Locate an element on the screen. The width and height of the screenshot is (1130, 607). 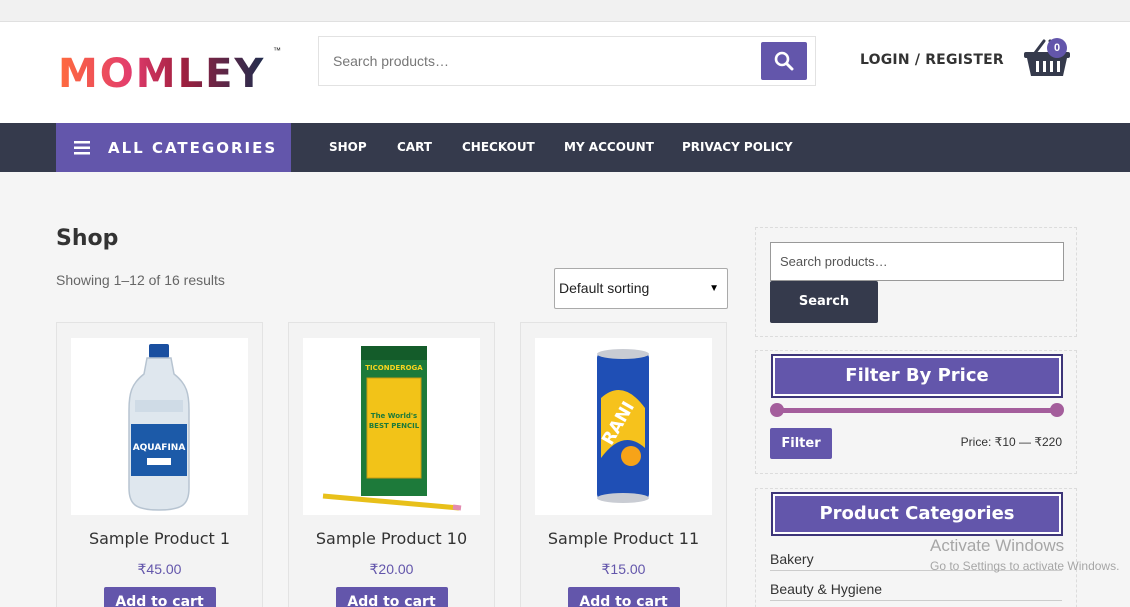
header-search is located at coordinates (567, 61).